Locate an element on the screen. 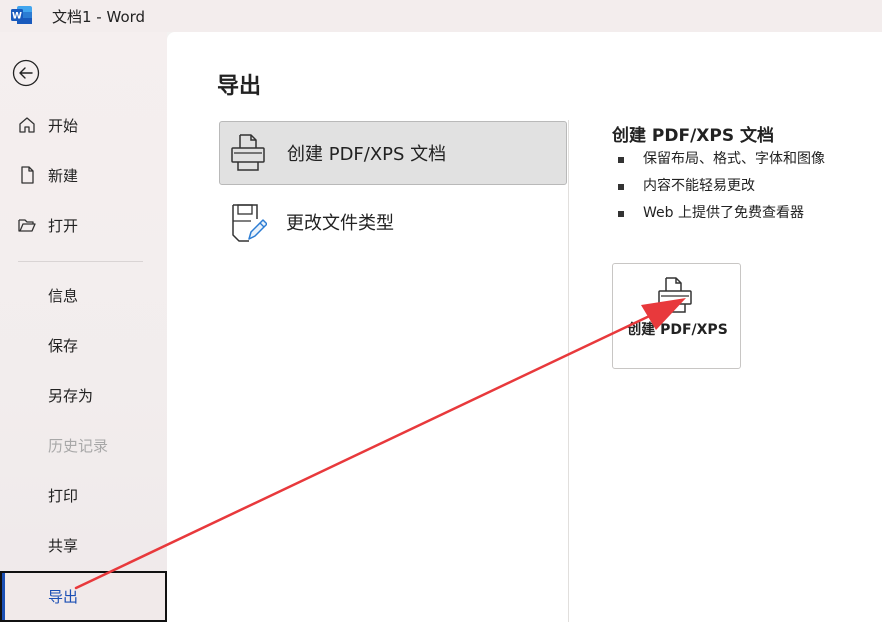  title-bar: W 文档1 - Word is located at coordinates (441, 16).